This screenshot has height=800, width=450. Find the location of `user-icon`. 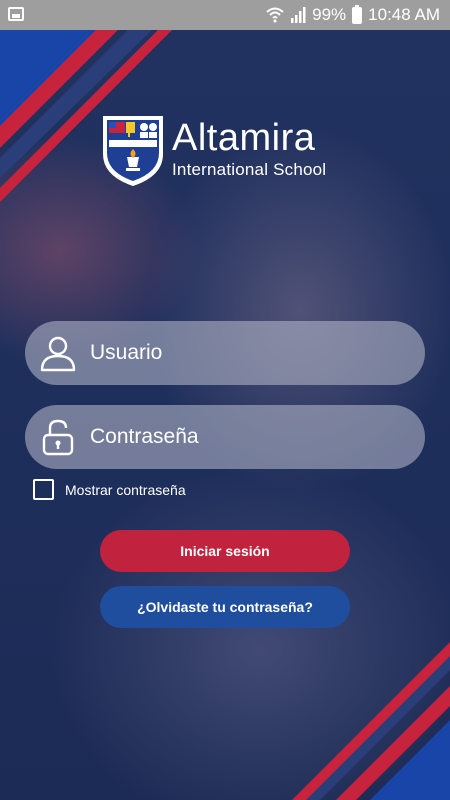

user-icon is located at coordinates (58, 354).